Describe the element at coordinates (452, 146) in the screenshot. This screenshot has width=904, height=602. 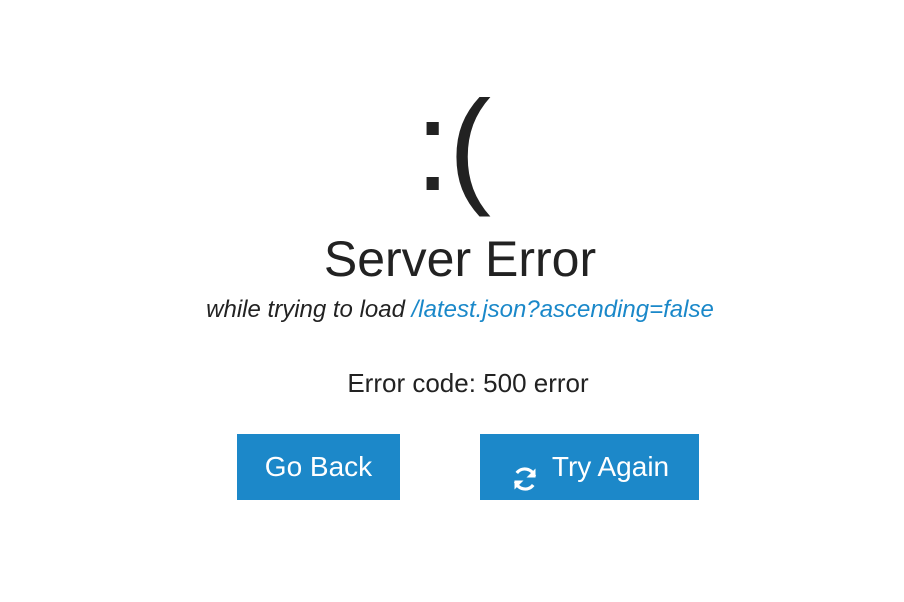
I see `sad-face-glyph: :(` at that location.